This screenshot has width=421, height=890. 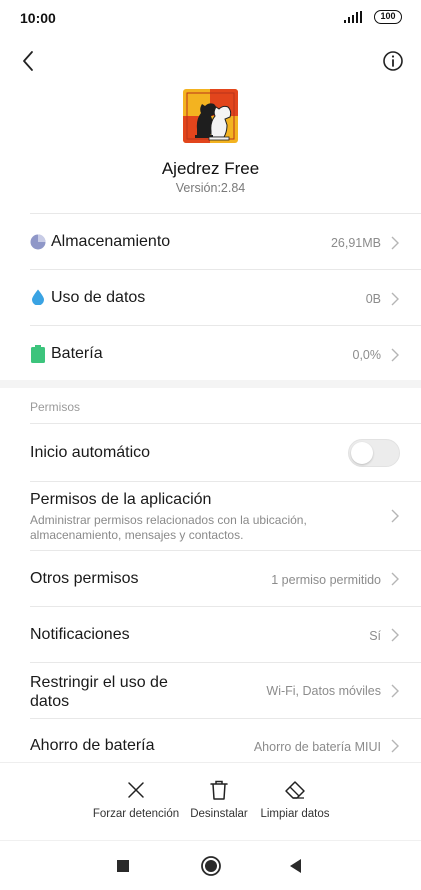 What do you see at coordinates (296, 866) in the screenshot?
I see `back-triangle-icon` at bounding box center [296, 866].